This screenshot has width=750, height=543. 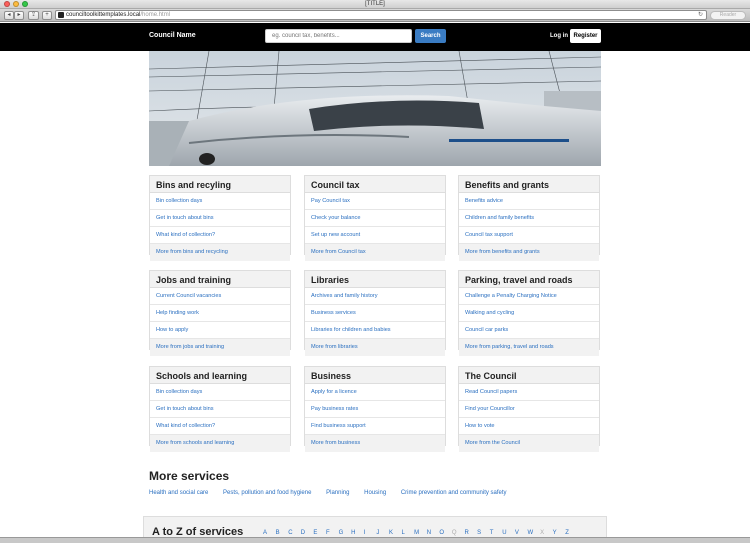 I want to click on atoz-letter-t: T, so click(x=496, y=533).